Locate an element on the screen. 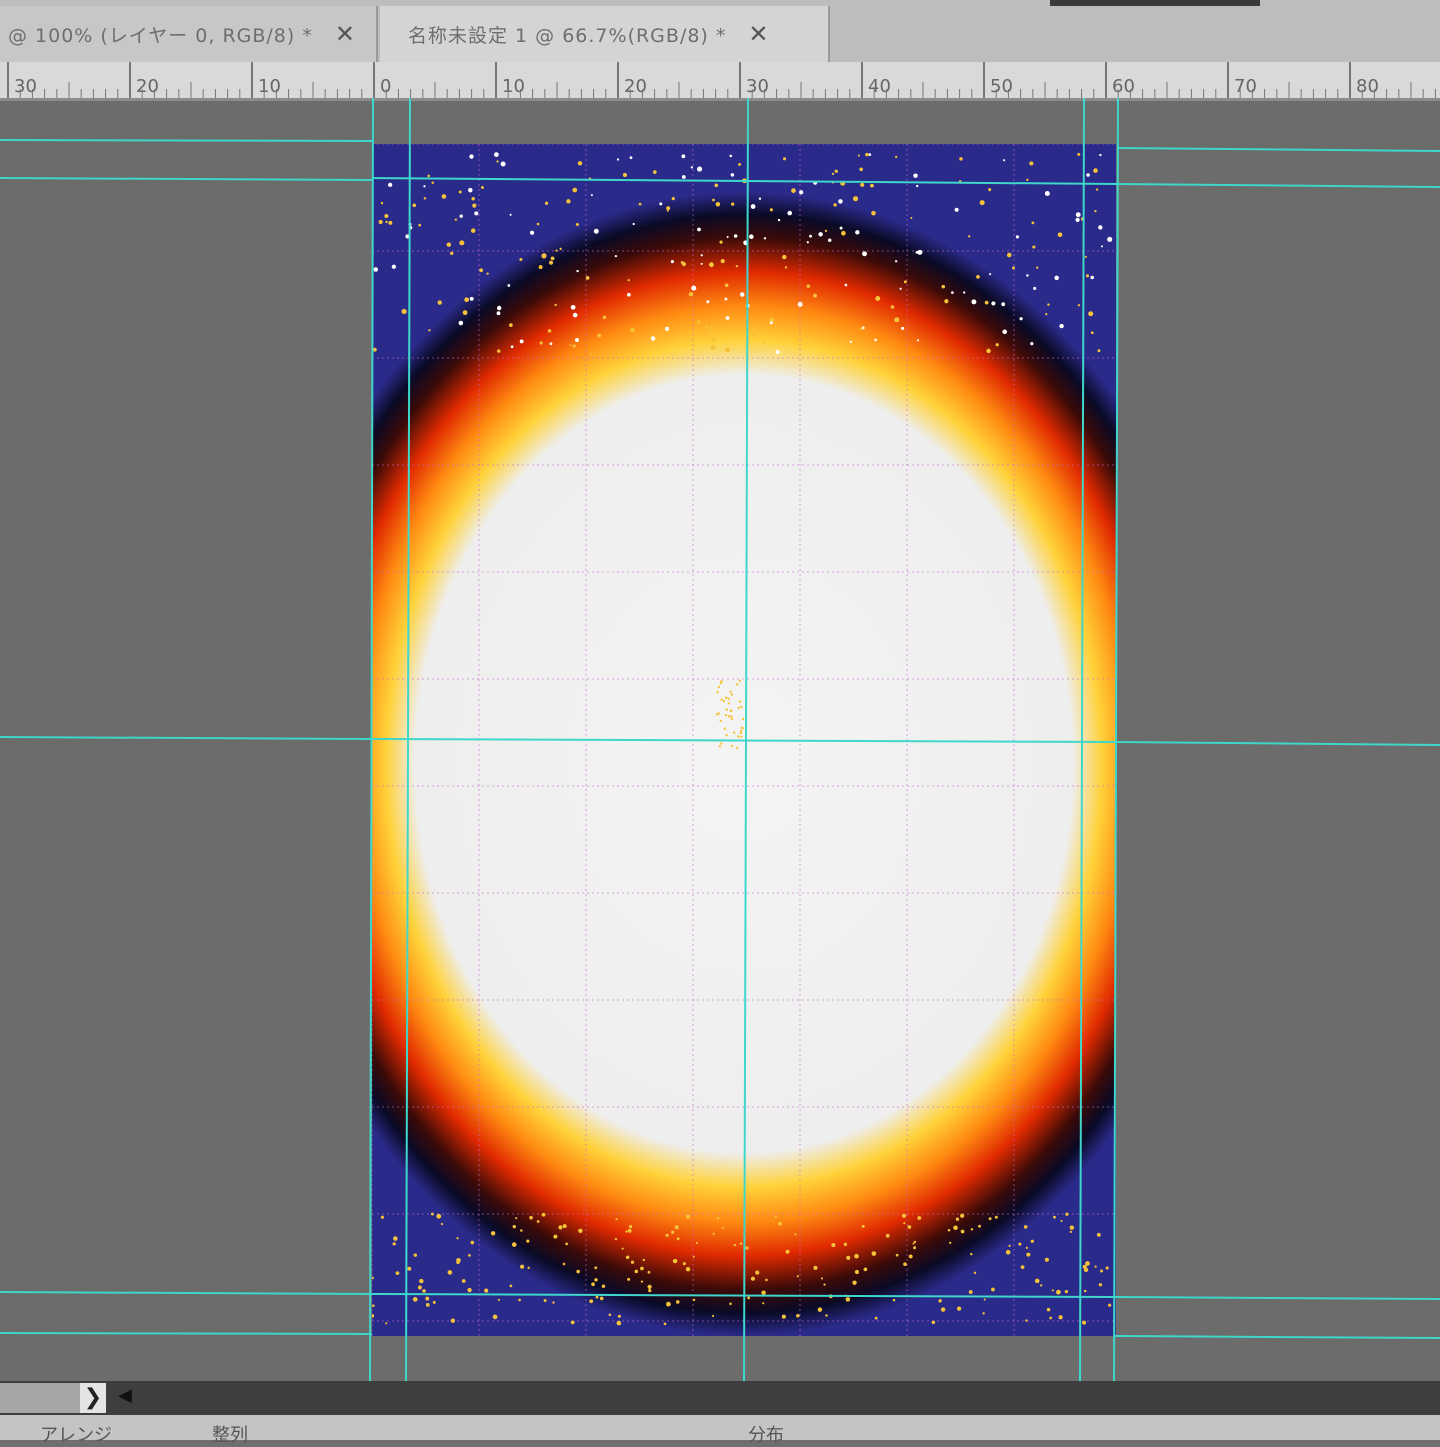 This screenshot has width=1440, height=1447. document-tab-1-label: @ 100% (レイヤー 0, RGB/8) * is located at coordinates (160, 35).